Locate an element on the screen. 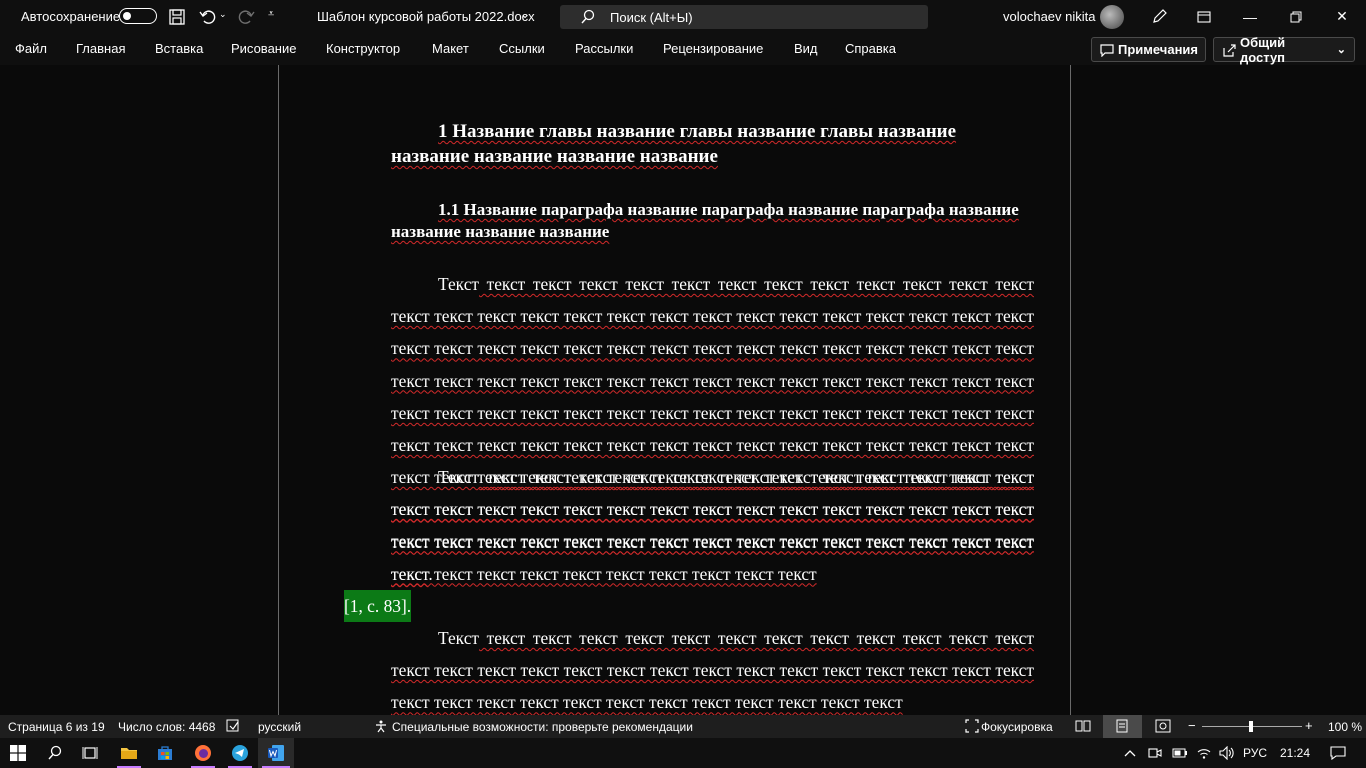  print-layout-icon is located at coordinates (1122, 726).